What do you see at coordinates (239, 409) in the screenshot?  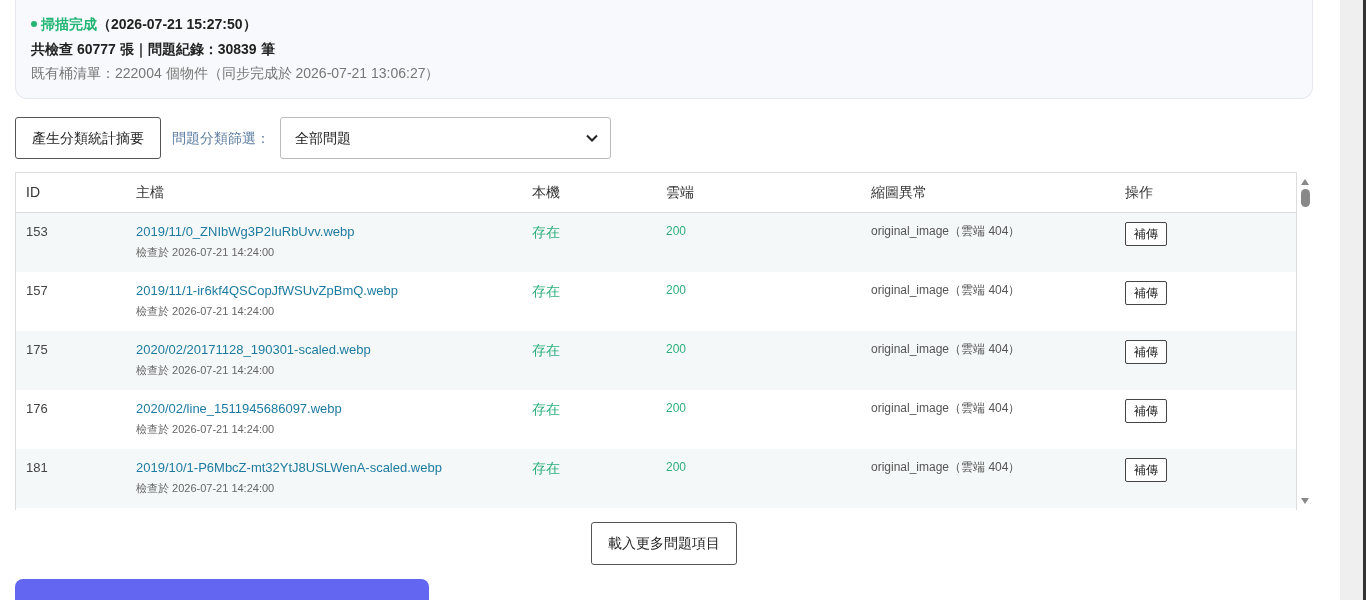 I see `file-link: 2020/02/line_1511945686097.webp` at bounding box center [239, 409].